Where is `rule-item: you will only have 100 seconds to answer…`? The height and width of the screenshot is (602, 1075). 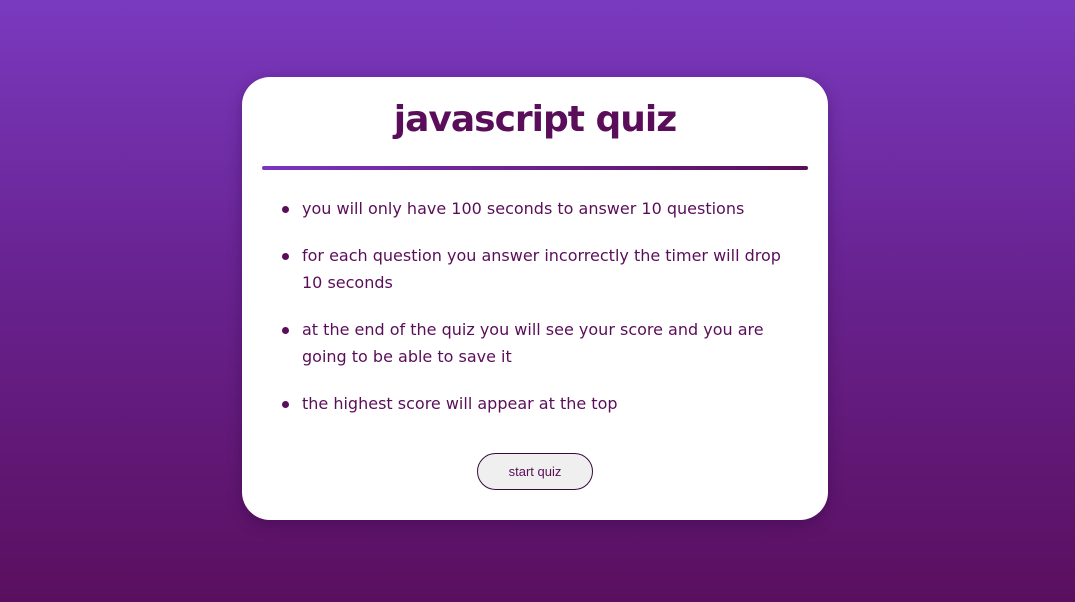
rule-item: you will only have 100 seconds to answer… is located at coordinates (540, 208).